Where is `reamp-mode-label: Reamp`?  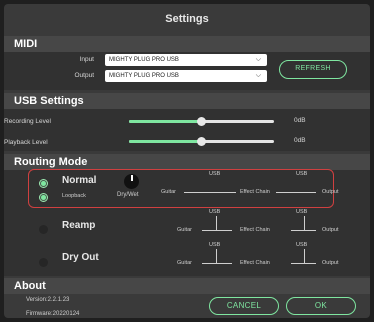 reamp-mode-label: Reamp is located at coordinates (79, 225).